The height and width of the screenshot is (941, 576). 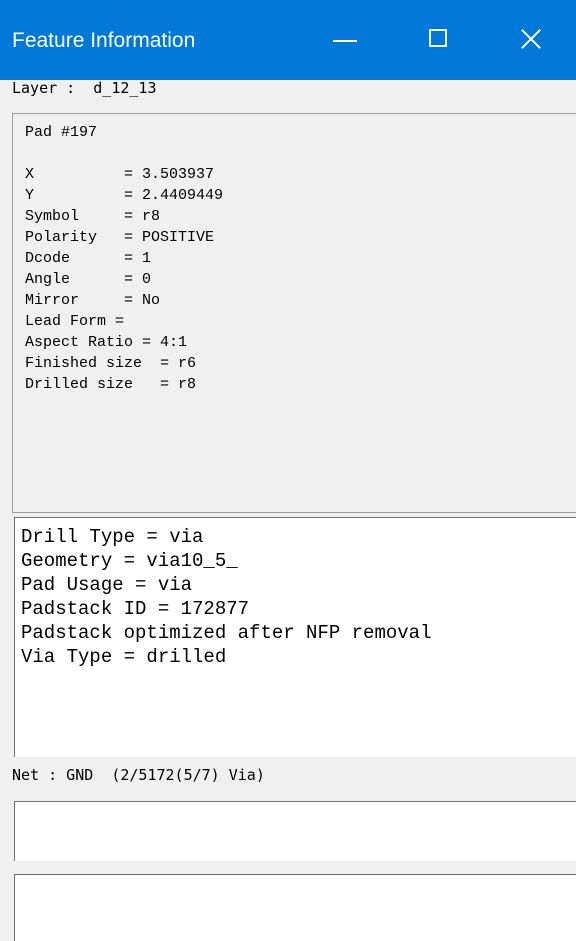 What do you see at coordinates (295, 831) in the screenshot?
I see `net-detail-box` at bounding box center [295, 831].